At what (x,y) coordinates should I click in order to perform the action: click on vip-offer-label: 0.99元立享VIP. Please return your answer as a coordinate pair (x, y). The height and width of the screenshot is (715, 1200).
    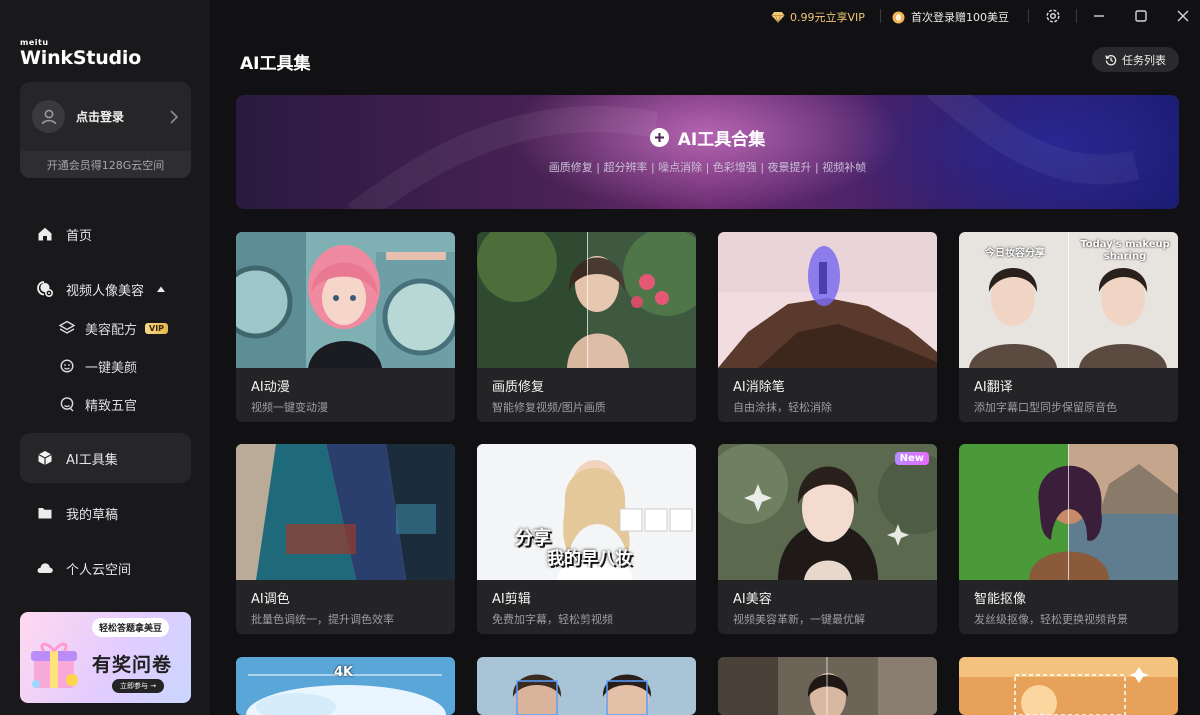
    Looking at the image, I should click on (827, 17).